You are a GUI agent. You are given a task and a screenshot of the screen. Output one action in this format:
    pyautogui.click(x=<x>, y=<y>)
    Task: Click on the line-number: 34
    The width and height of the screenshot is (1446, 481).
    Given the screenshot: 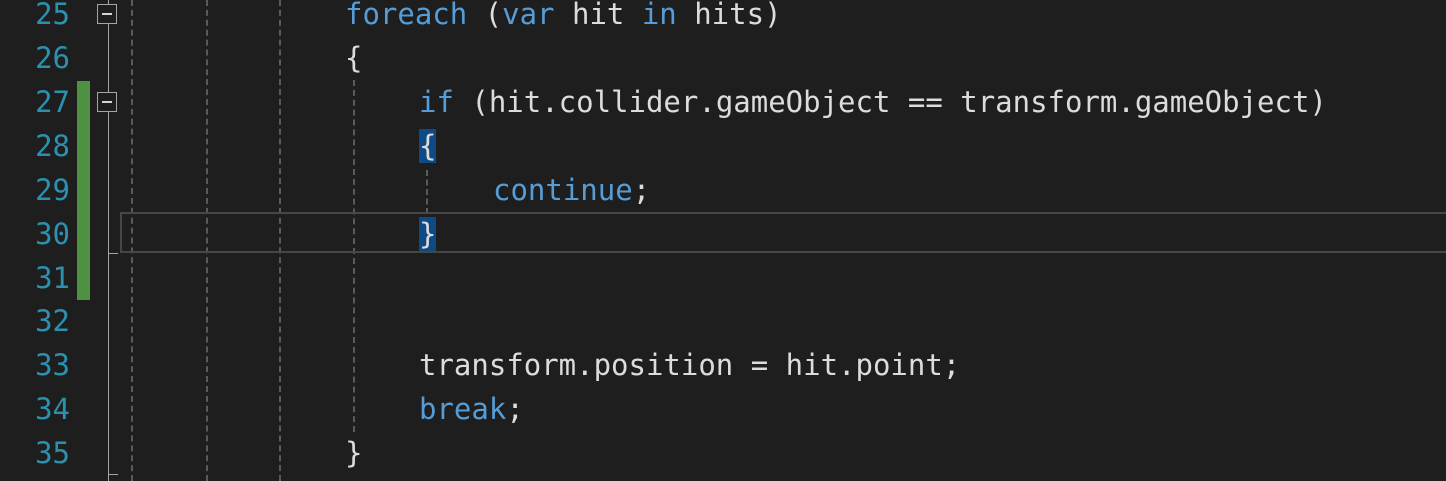 What is the action you would take?
    pyautogui.click(x=52, y=409)
    